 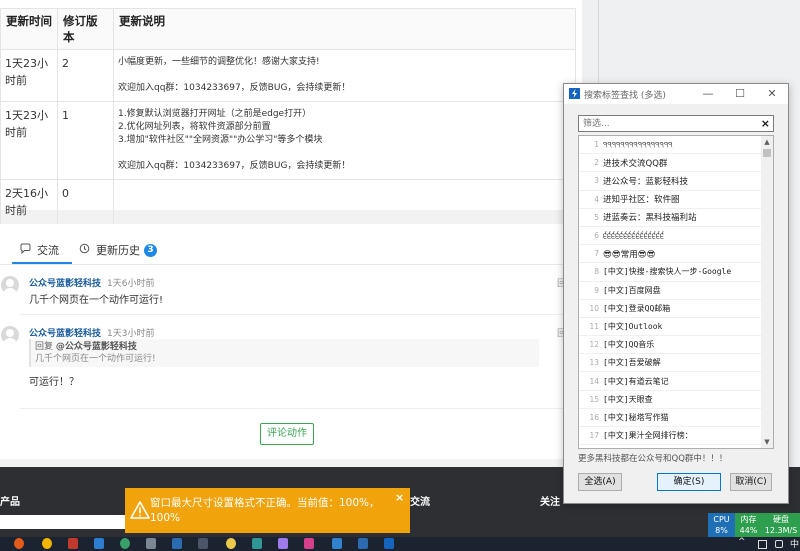 I want to click on note-line: 1.修复默认浏览器打开网址（之前是edge打开）, so click(x=215, y=114).